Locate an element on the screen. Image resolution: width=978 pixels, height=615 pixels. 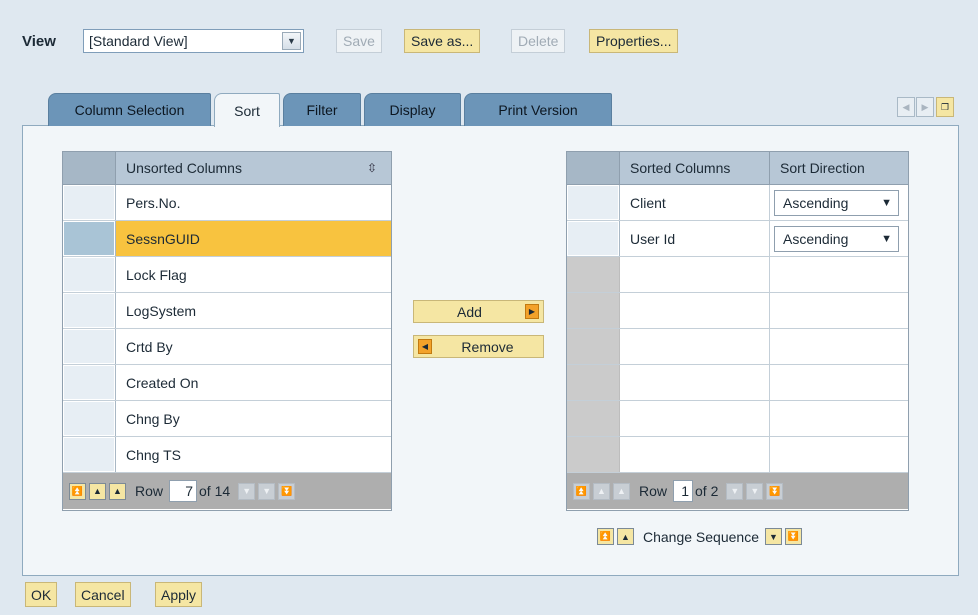
tab-list-icon: ❐ is located at coordinates (945, 107).